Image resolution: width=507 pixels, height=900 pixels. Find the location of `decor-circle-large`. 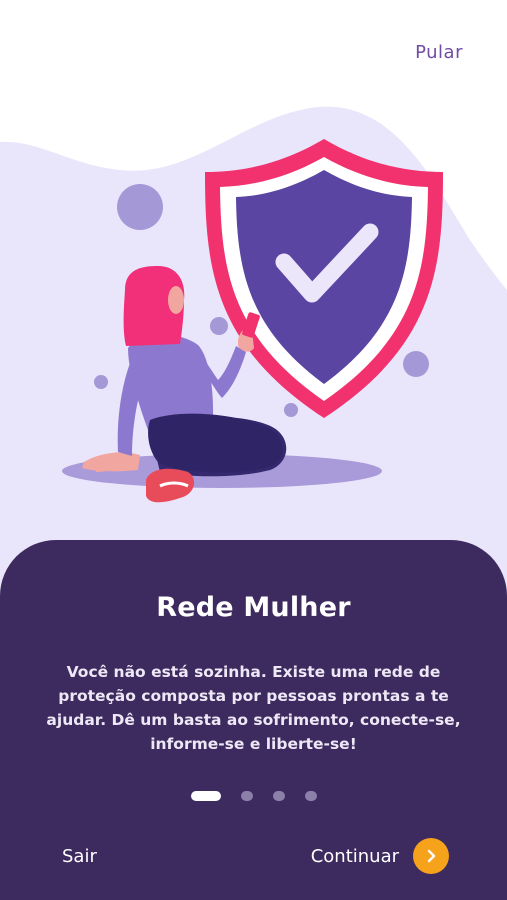

decor-circle-large is located at coordinates (140, 207).